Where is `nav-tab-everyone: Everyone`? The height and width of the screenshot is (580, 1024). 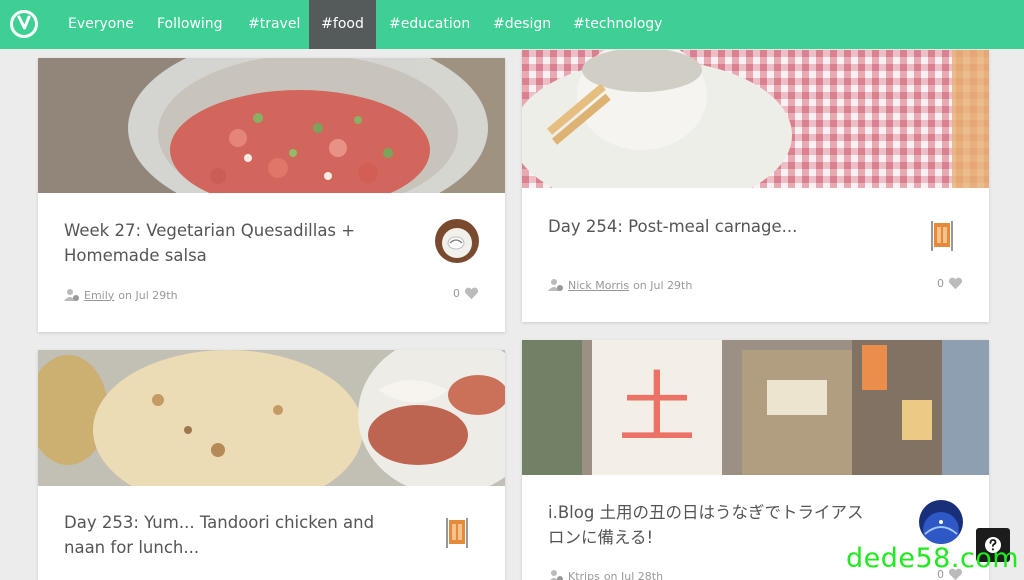 nav-tab-everyone: Everyone is located at coordinates (101, 24).